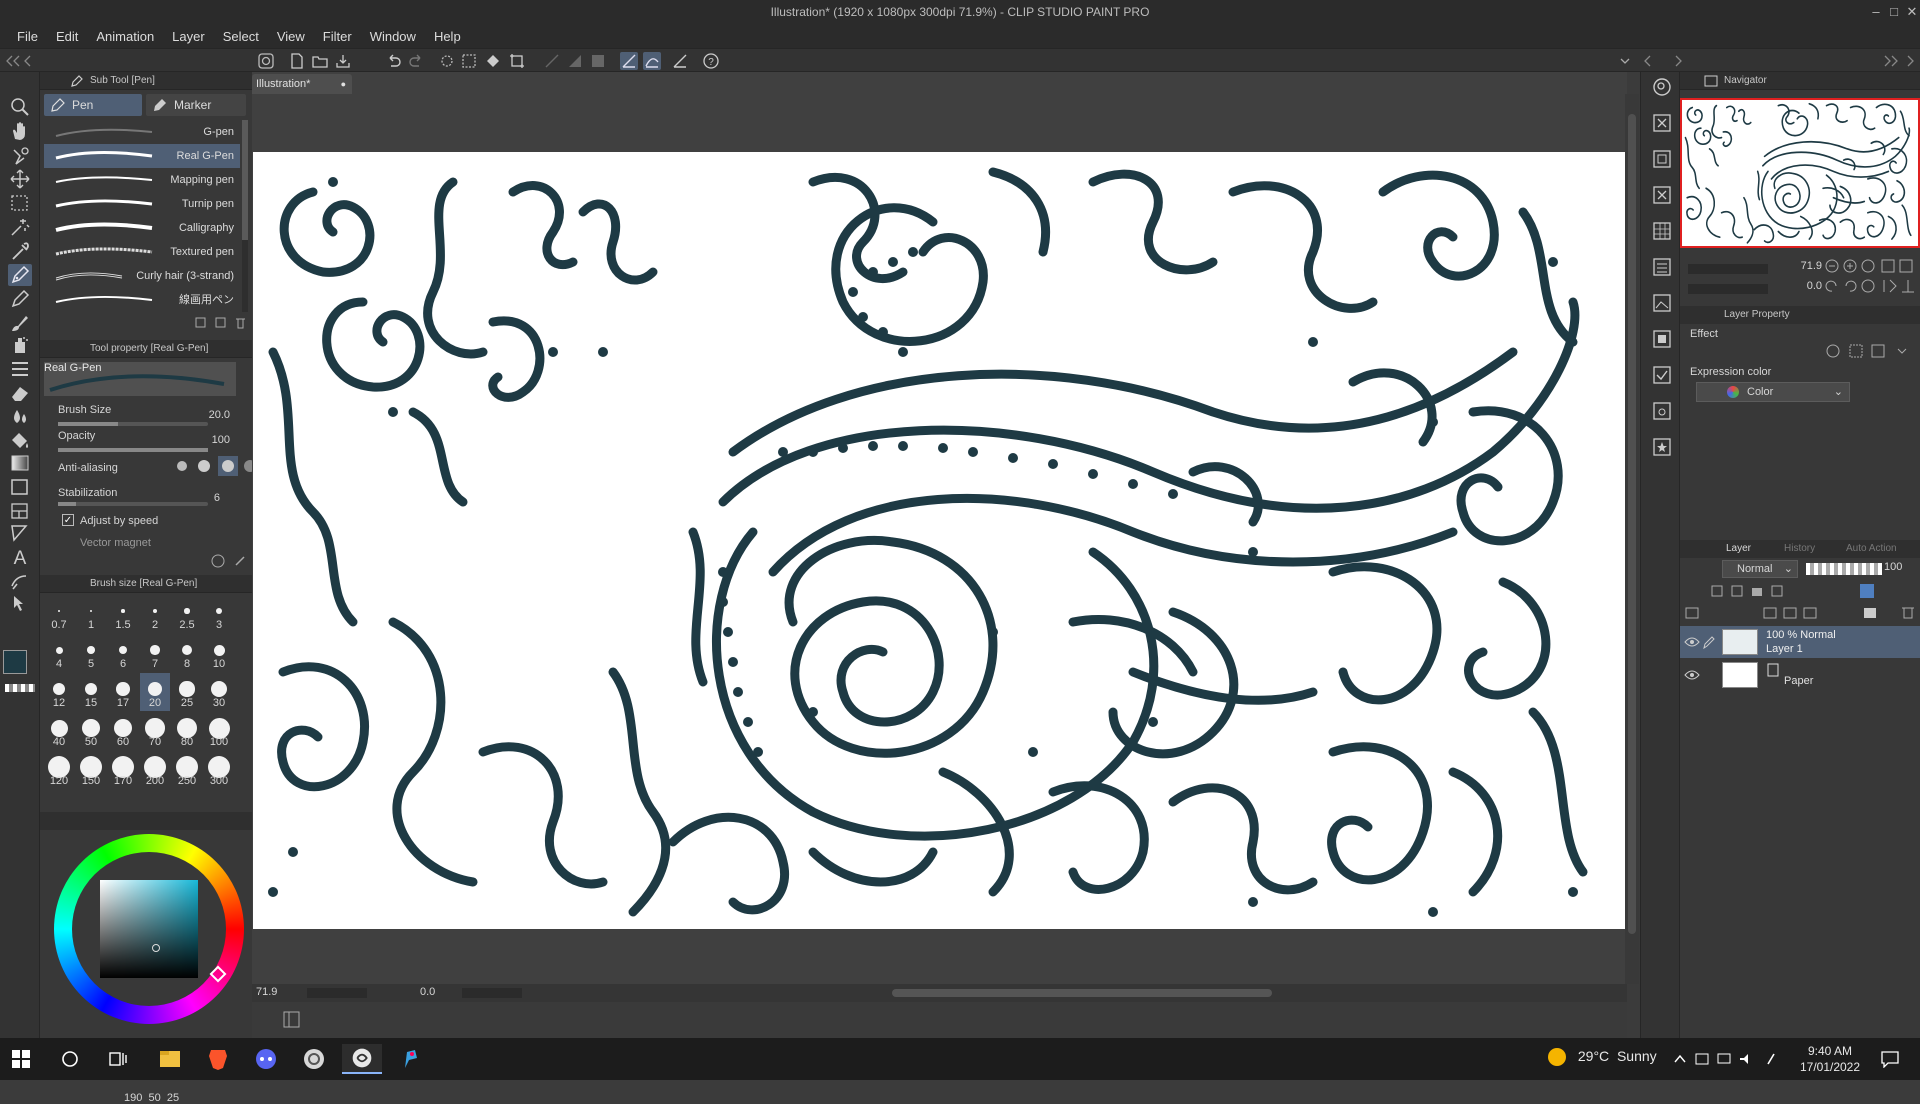 This screenshot has width=1920, height=1104. What do you see at coordinates (59, 692) in the screenshot?
I see `brush-size-option: 12` at bounding box center [59, 692].